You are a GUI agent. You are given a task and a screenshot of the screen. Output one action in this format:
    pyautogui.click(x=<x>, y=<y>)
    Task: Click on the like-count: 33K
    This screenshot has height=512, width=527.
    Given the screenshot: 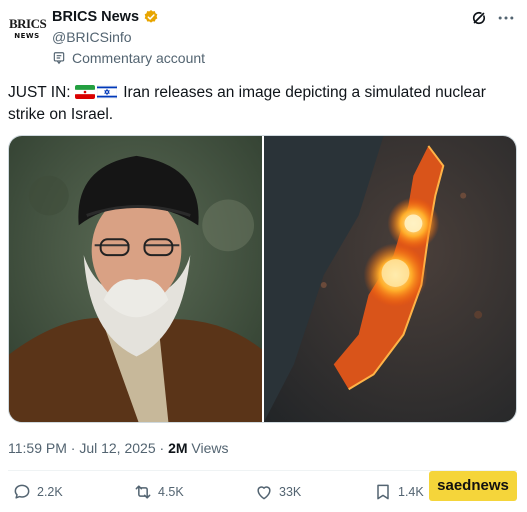 What is the action you would take?
    pyautogui.click(x=290, y=492)
    